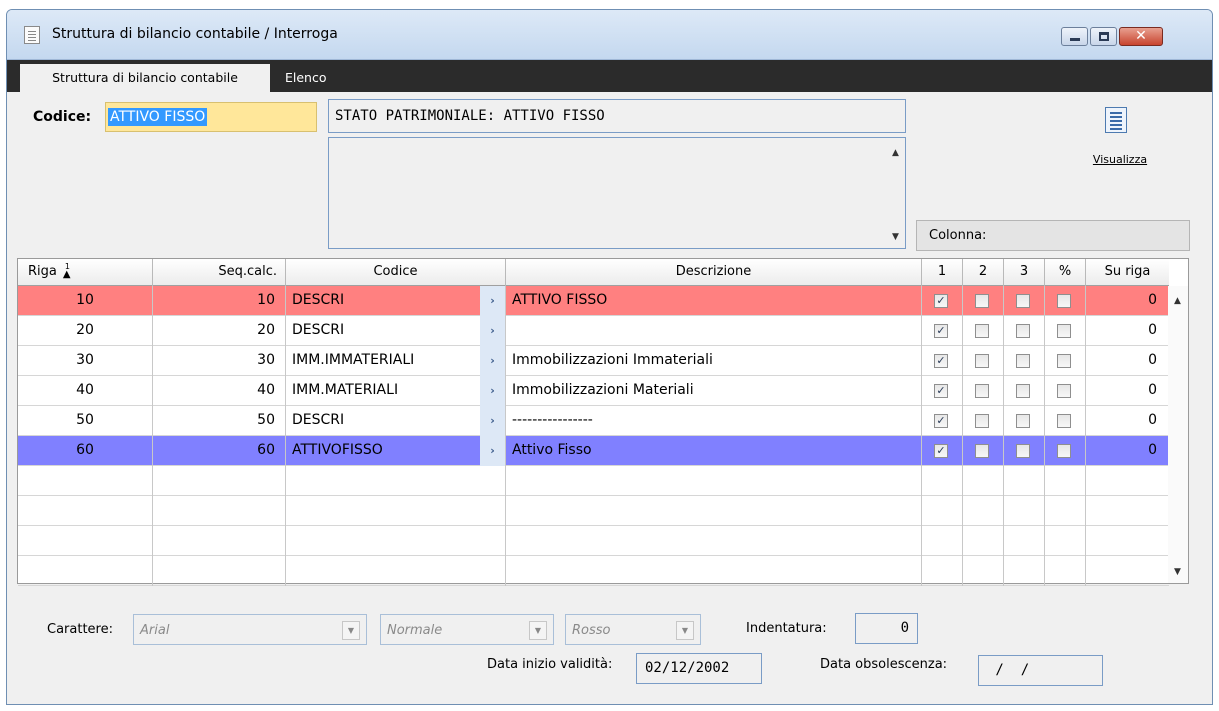 The height and width of the screenshot is (711, 1219). Describe the element at coordinates (1040, 670) in the screenshot. I see `data-obsolescenza-input: / /` at that location.